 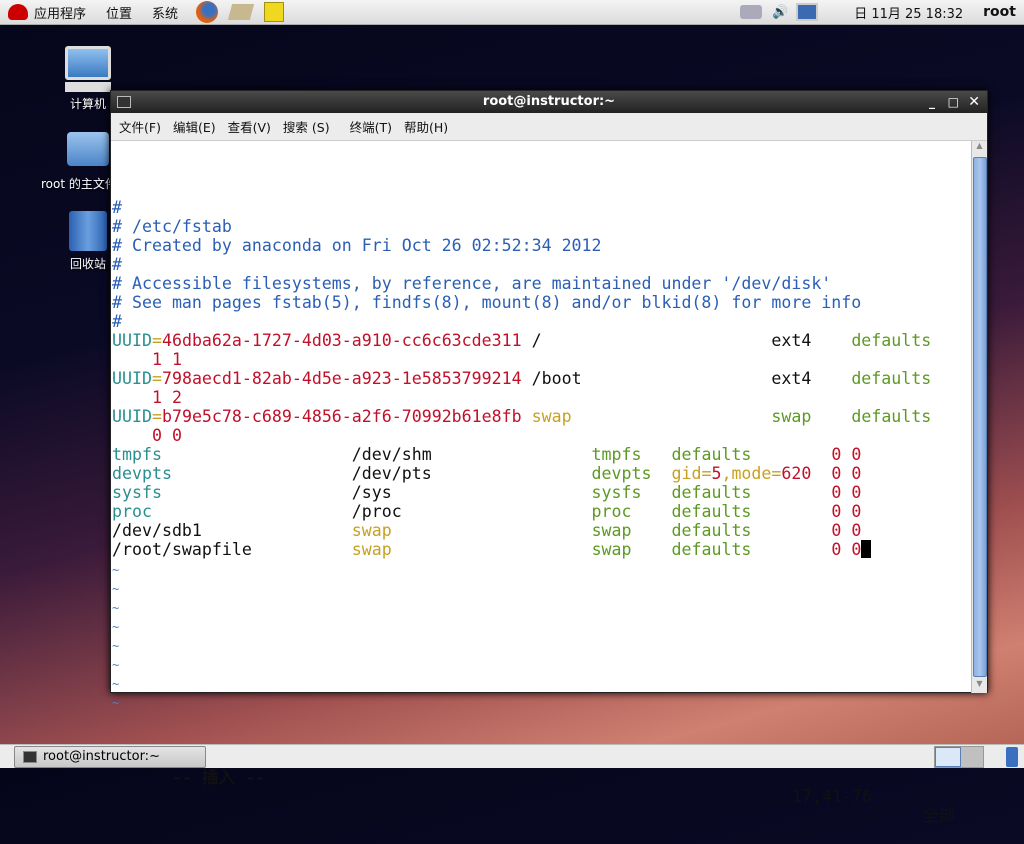 What do you see at coordinates (549, 102) in the screenshot?
I see `title-bar: root@instructor:~ _ □ ✕` at bounding box center [549, 102].